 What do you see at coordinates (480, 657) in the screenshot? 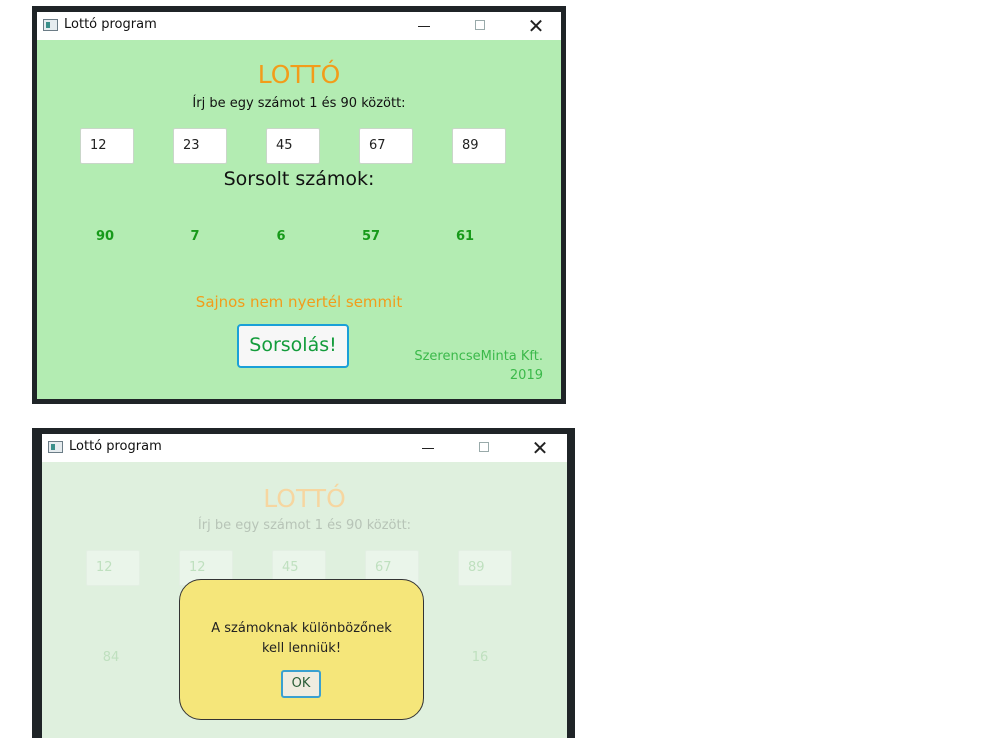
I see `drawn-number-5: 16` at bounding box center [480, 657].